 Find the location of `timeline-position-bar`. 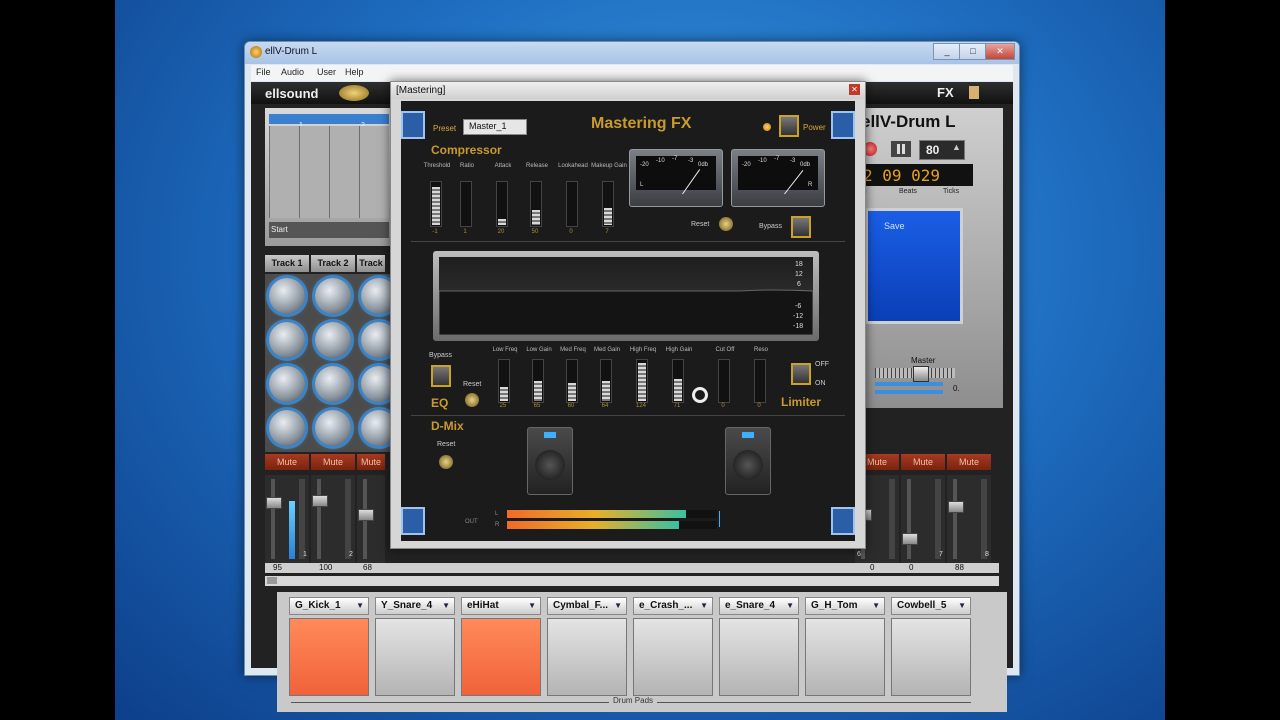

timeline-position-bar is located at coordinates (329, 119).